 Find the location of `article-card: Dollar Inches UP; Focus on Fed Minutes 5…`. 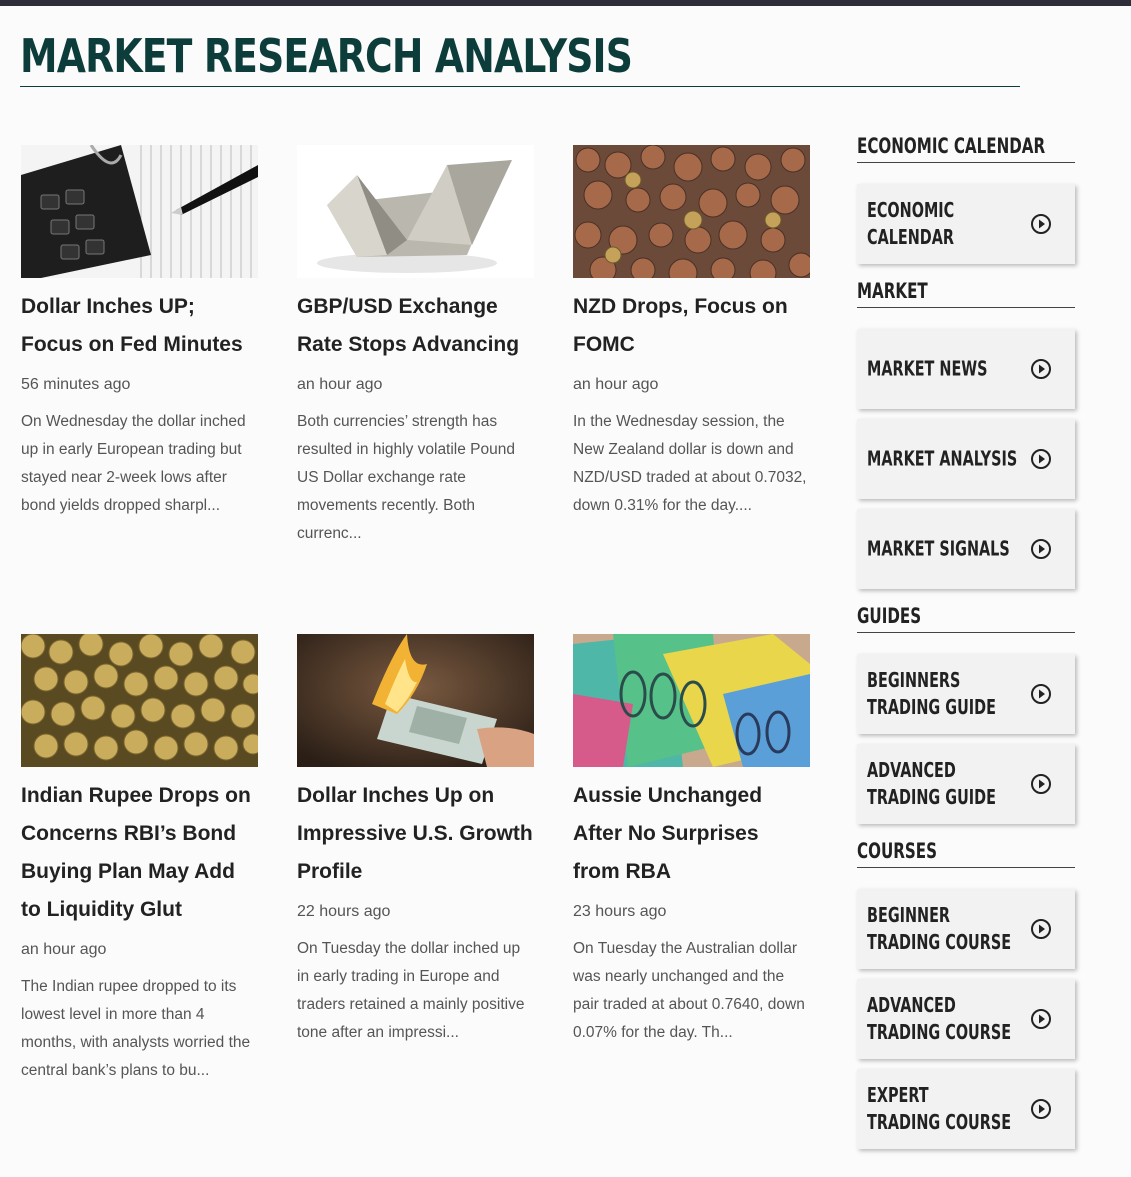

article-card: Dollar Inches UP; Focus on Fed Minutes 5… is located at coordinates (140, 332).